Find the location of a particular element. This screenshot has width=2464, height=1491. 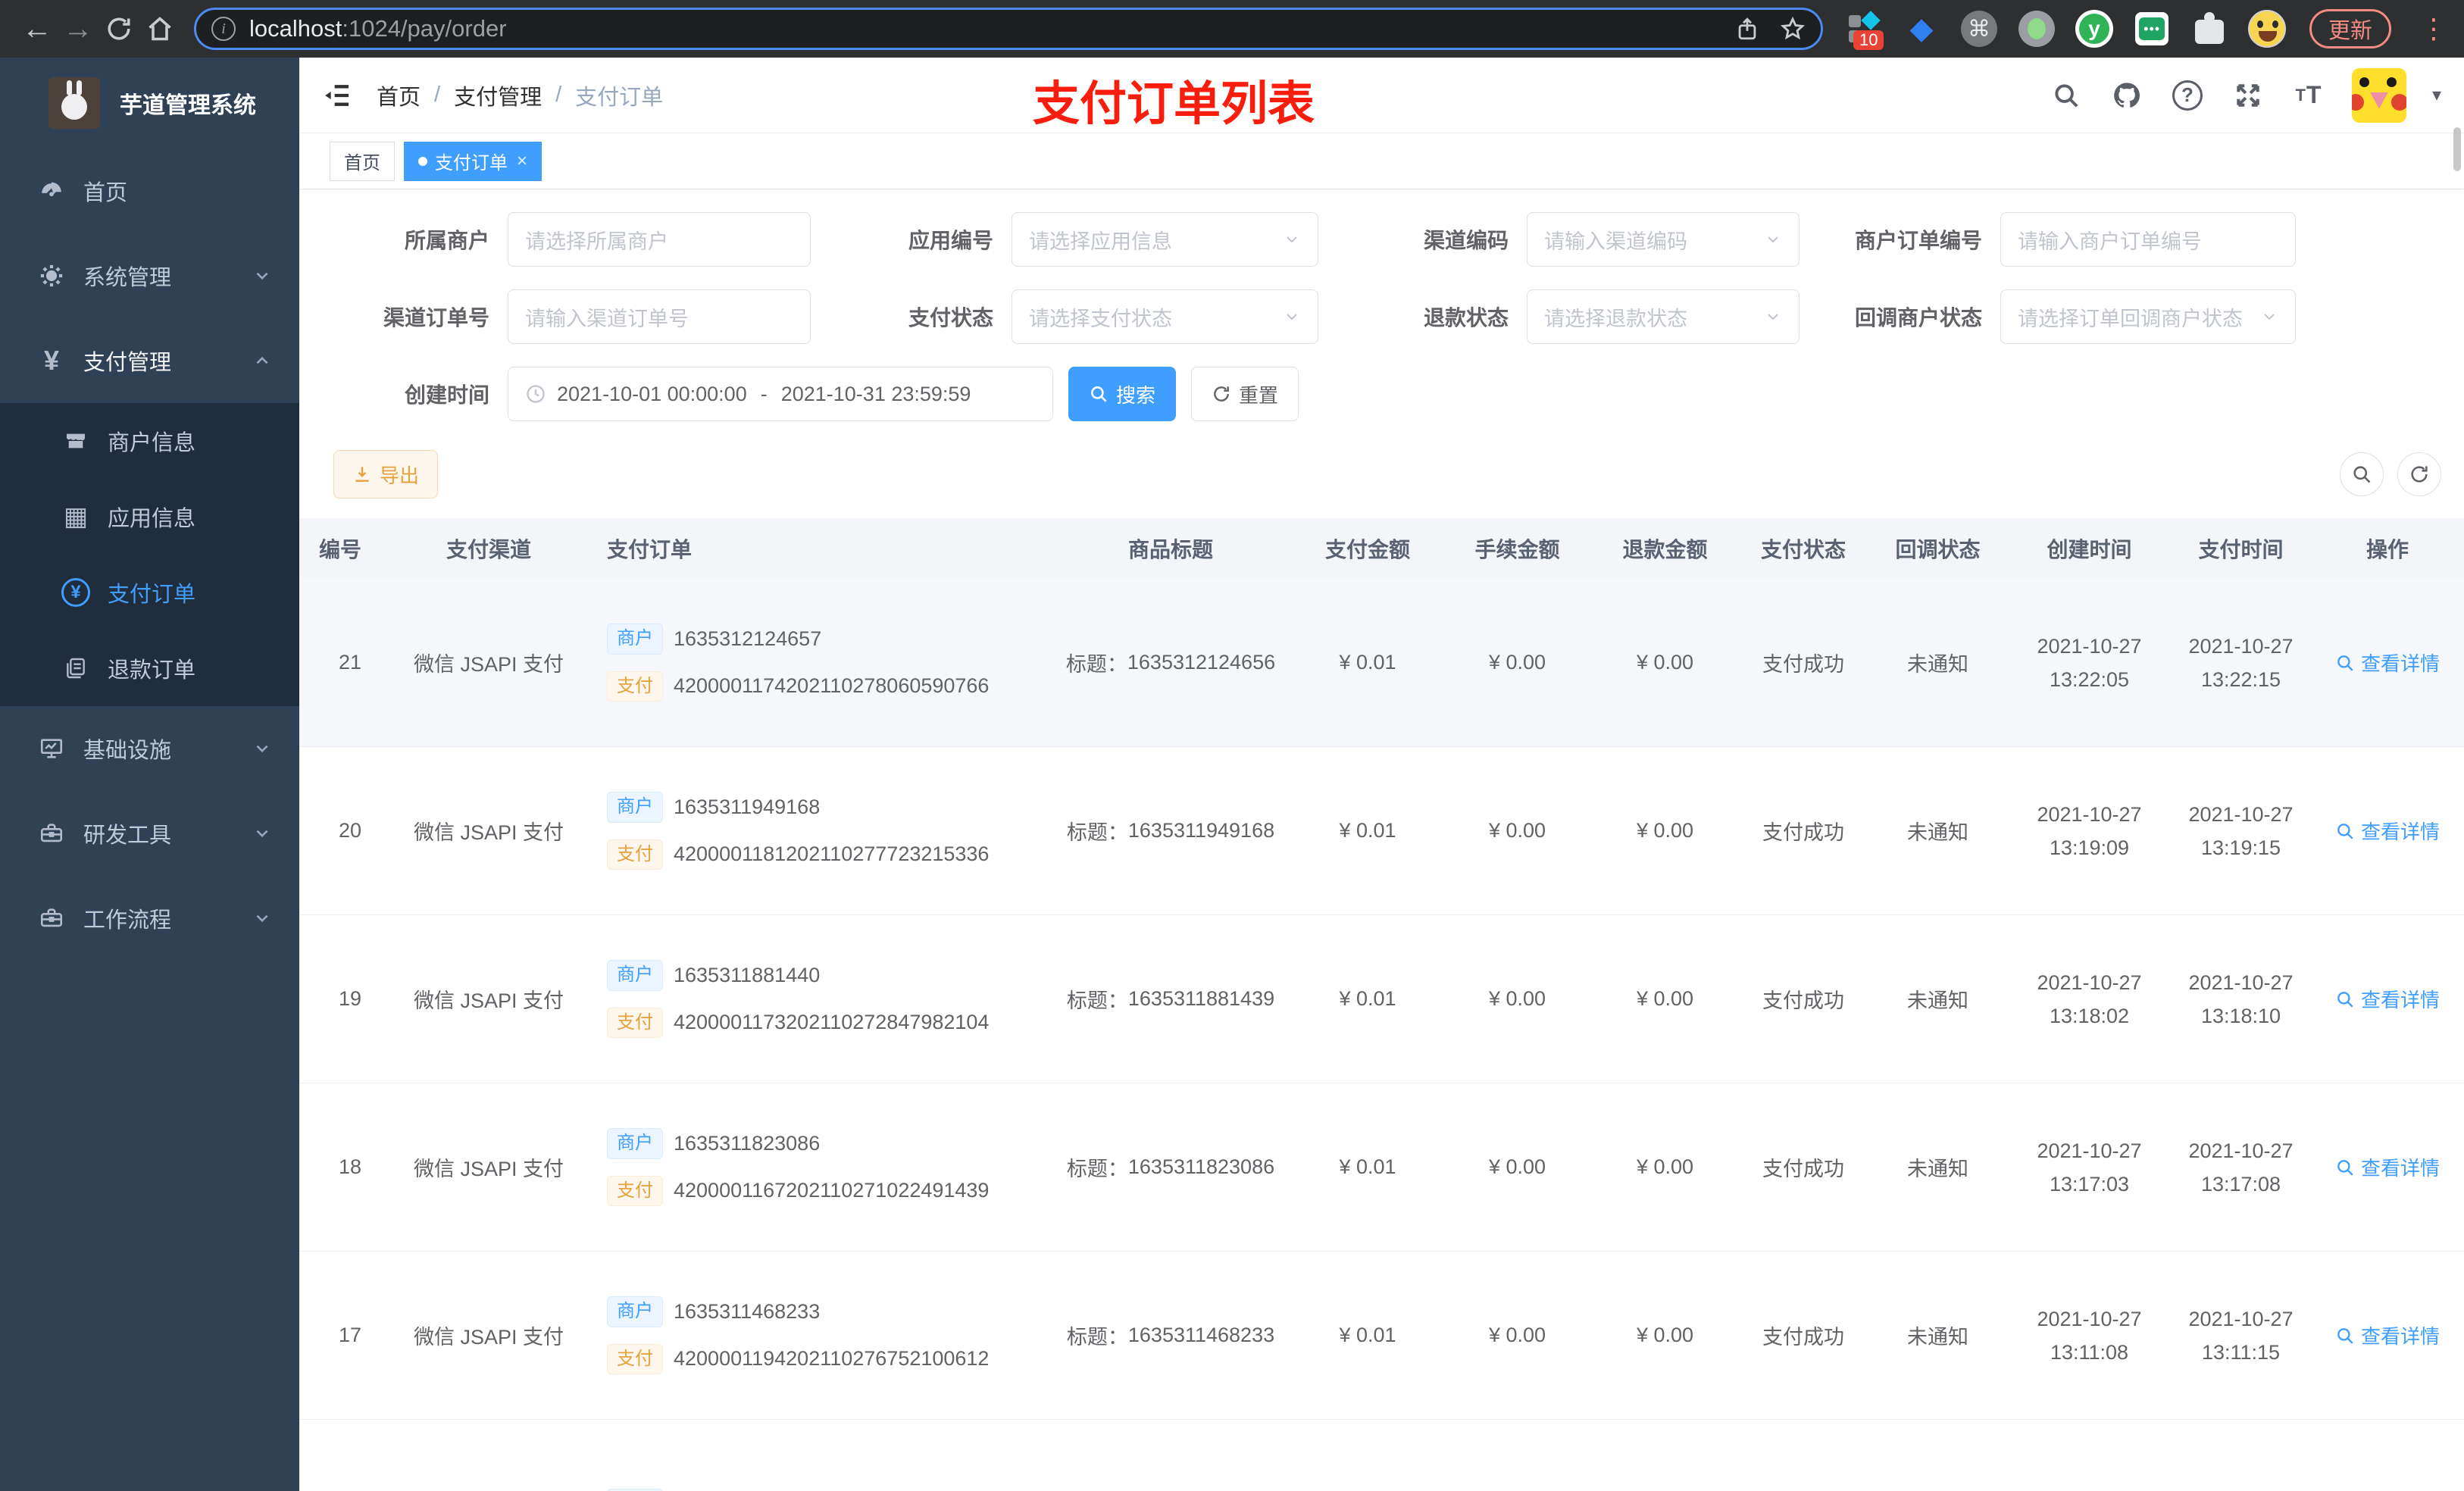

sidebar-item-payment: ¥ 支付管理 is located at coordinates (149, 360).